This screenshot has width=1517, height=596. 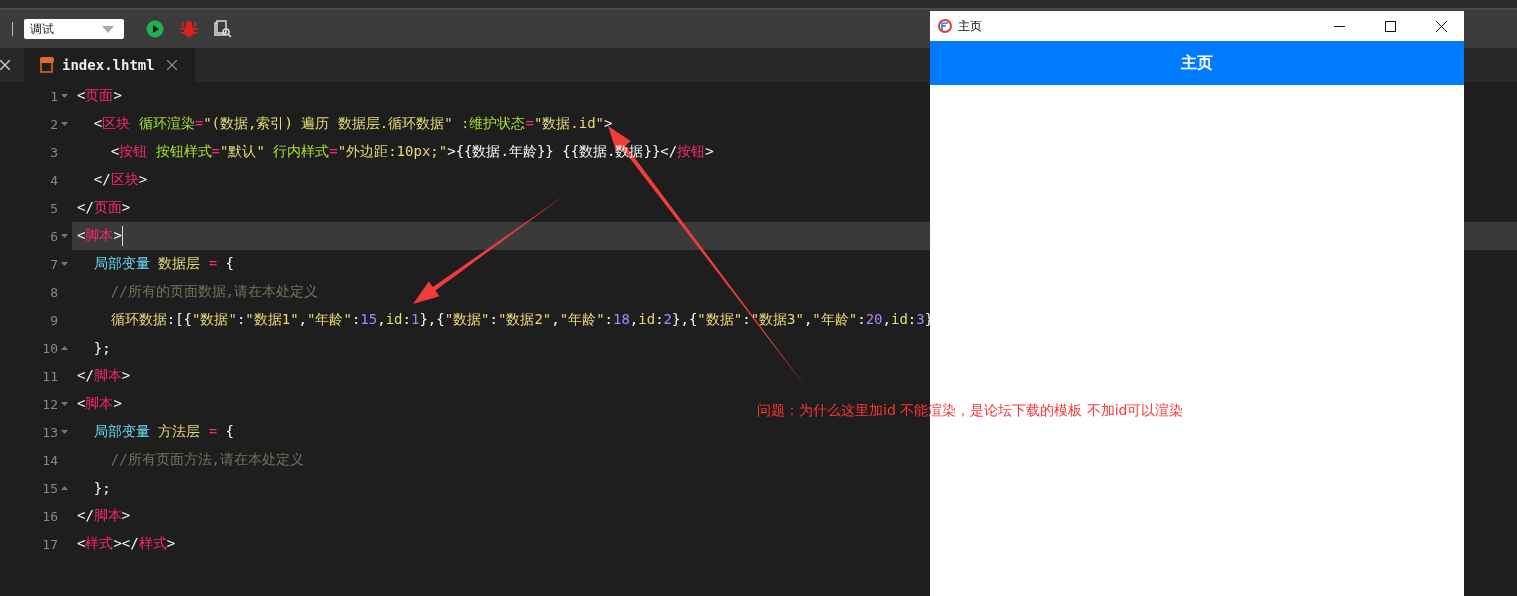 I want to click on close-icon, so click(x=1441, y=26).